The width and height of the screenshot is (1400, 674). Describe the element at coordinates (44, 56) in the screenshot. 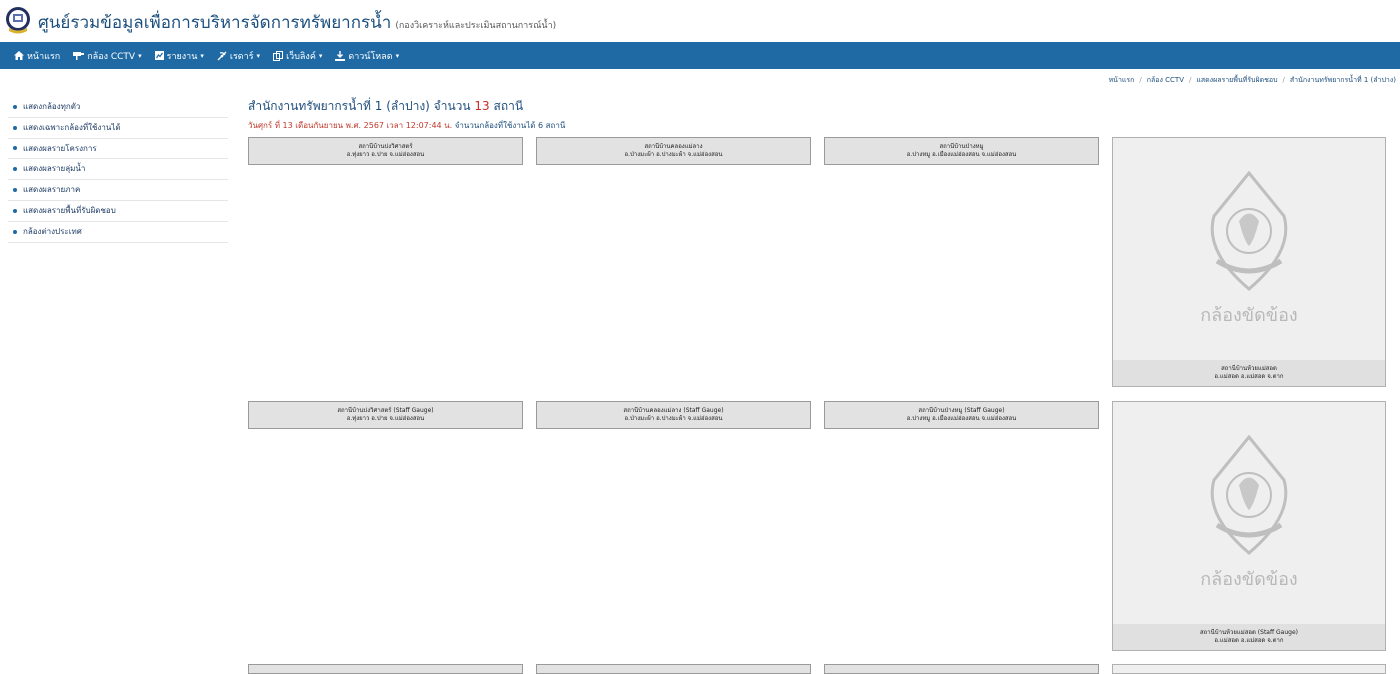

I see `nav-home-label: หน้าแรก` at that location.